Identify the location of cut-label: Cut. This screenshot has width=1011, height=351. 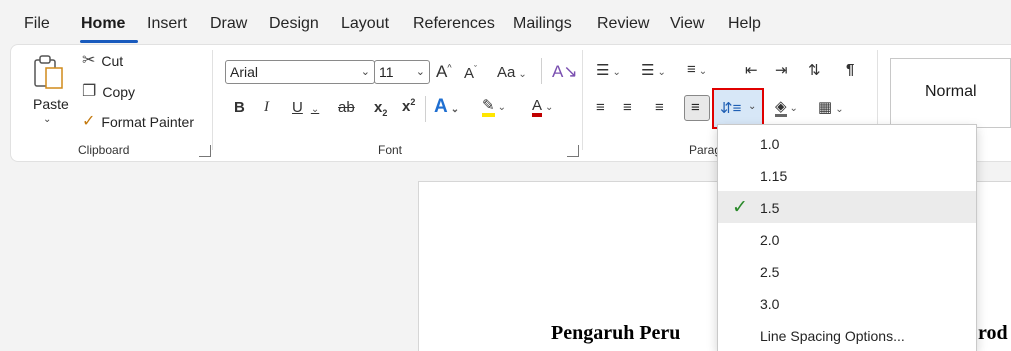
(112, 61).